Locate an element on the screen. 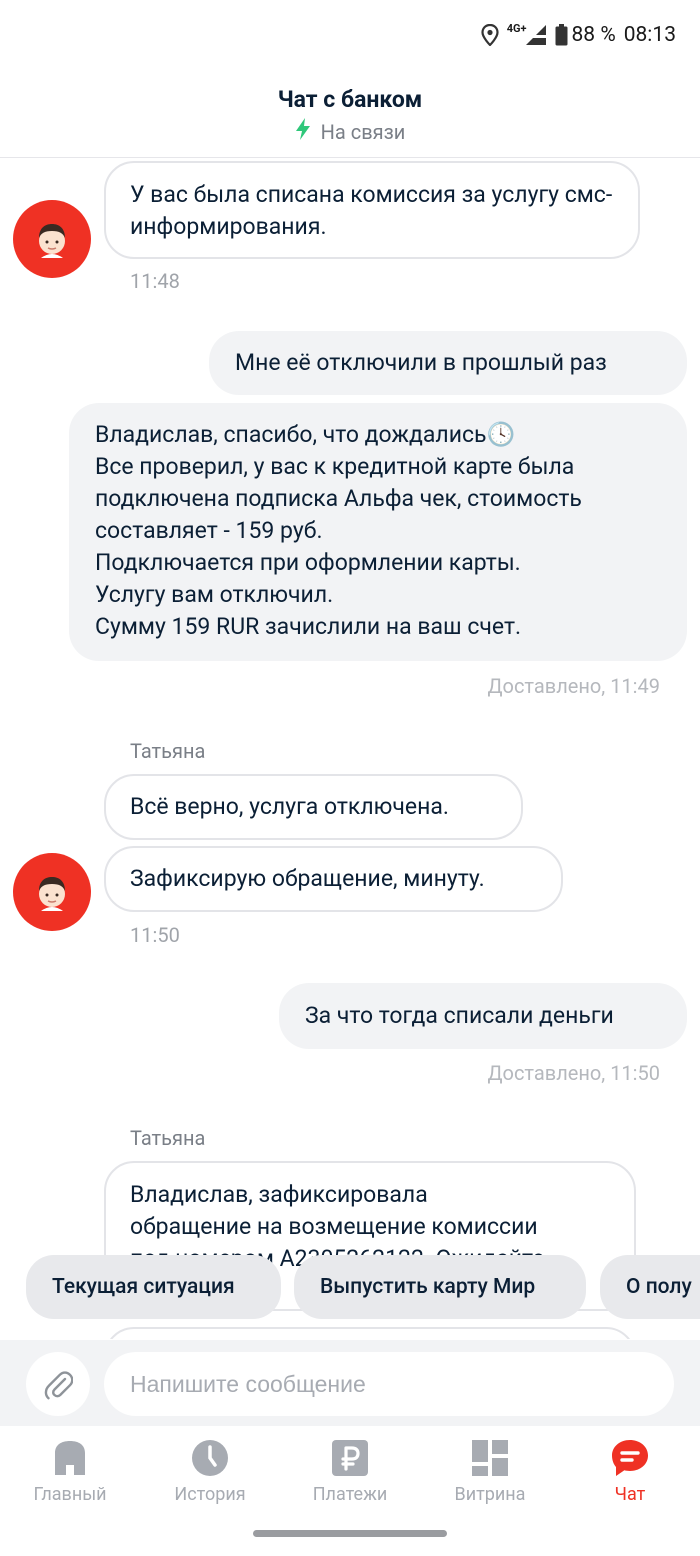  chat-icon is located at coordinates (630, 1458).